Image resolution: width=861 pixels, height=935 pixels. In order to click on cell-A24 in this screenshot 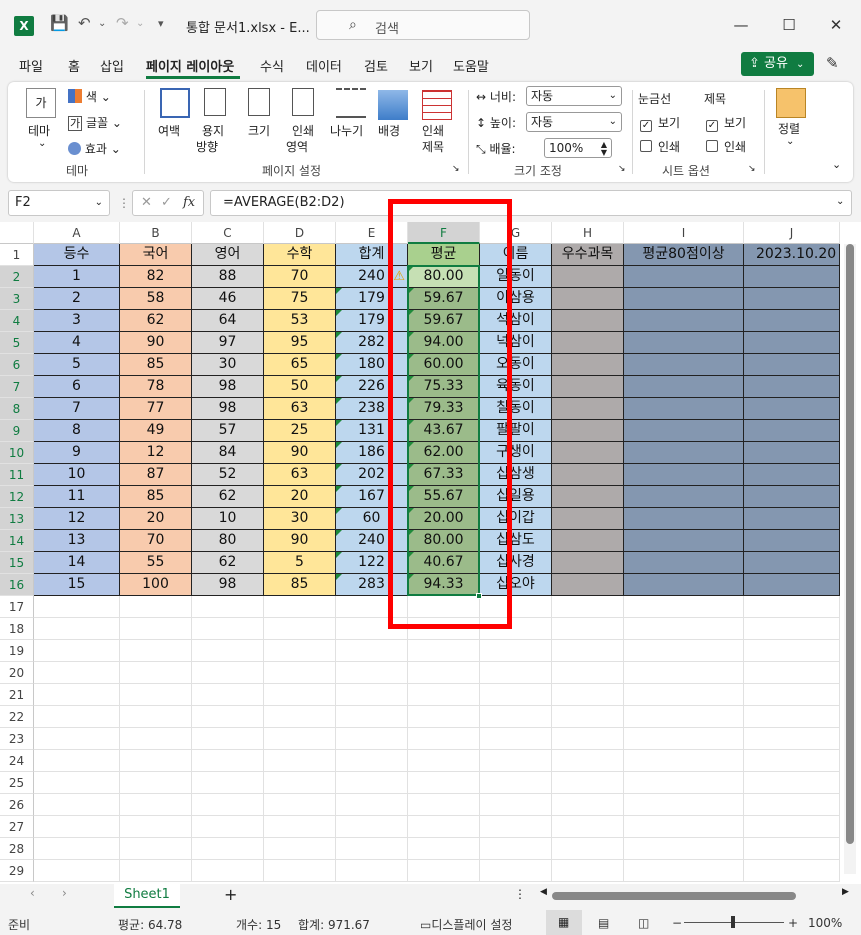, I will do `click(77, 761)`.